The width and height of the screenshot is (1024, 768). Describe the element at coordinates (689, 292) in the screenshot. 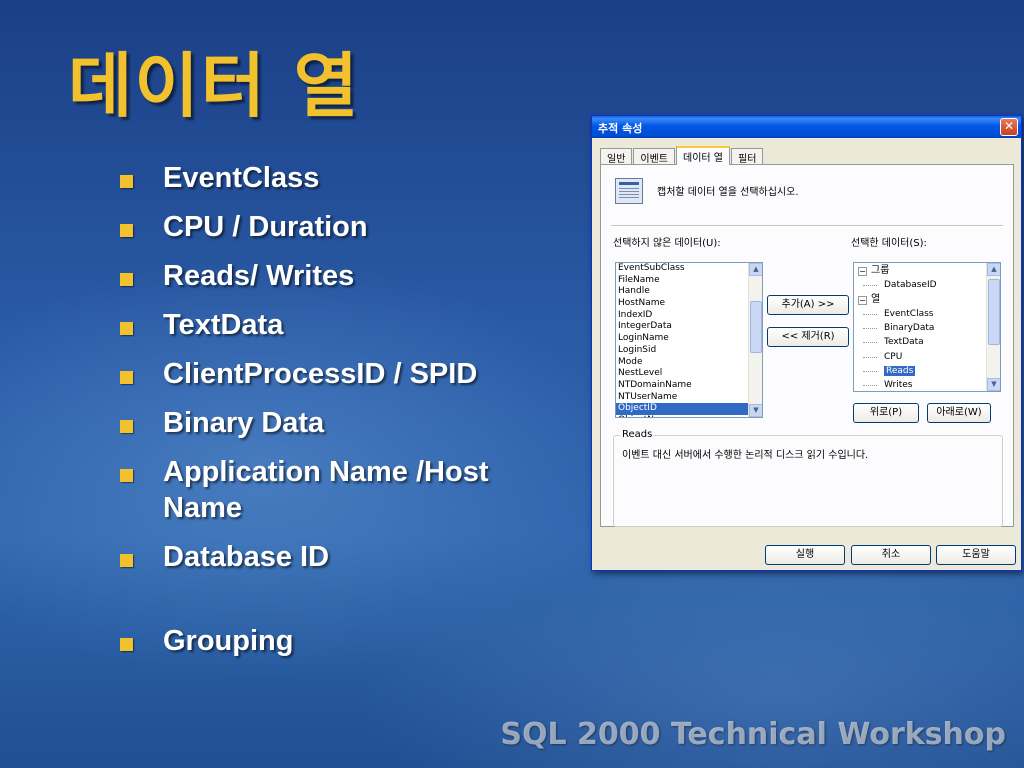

I see `list-item: Handle` at that location.